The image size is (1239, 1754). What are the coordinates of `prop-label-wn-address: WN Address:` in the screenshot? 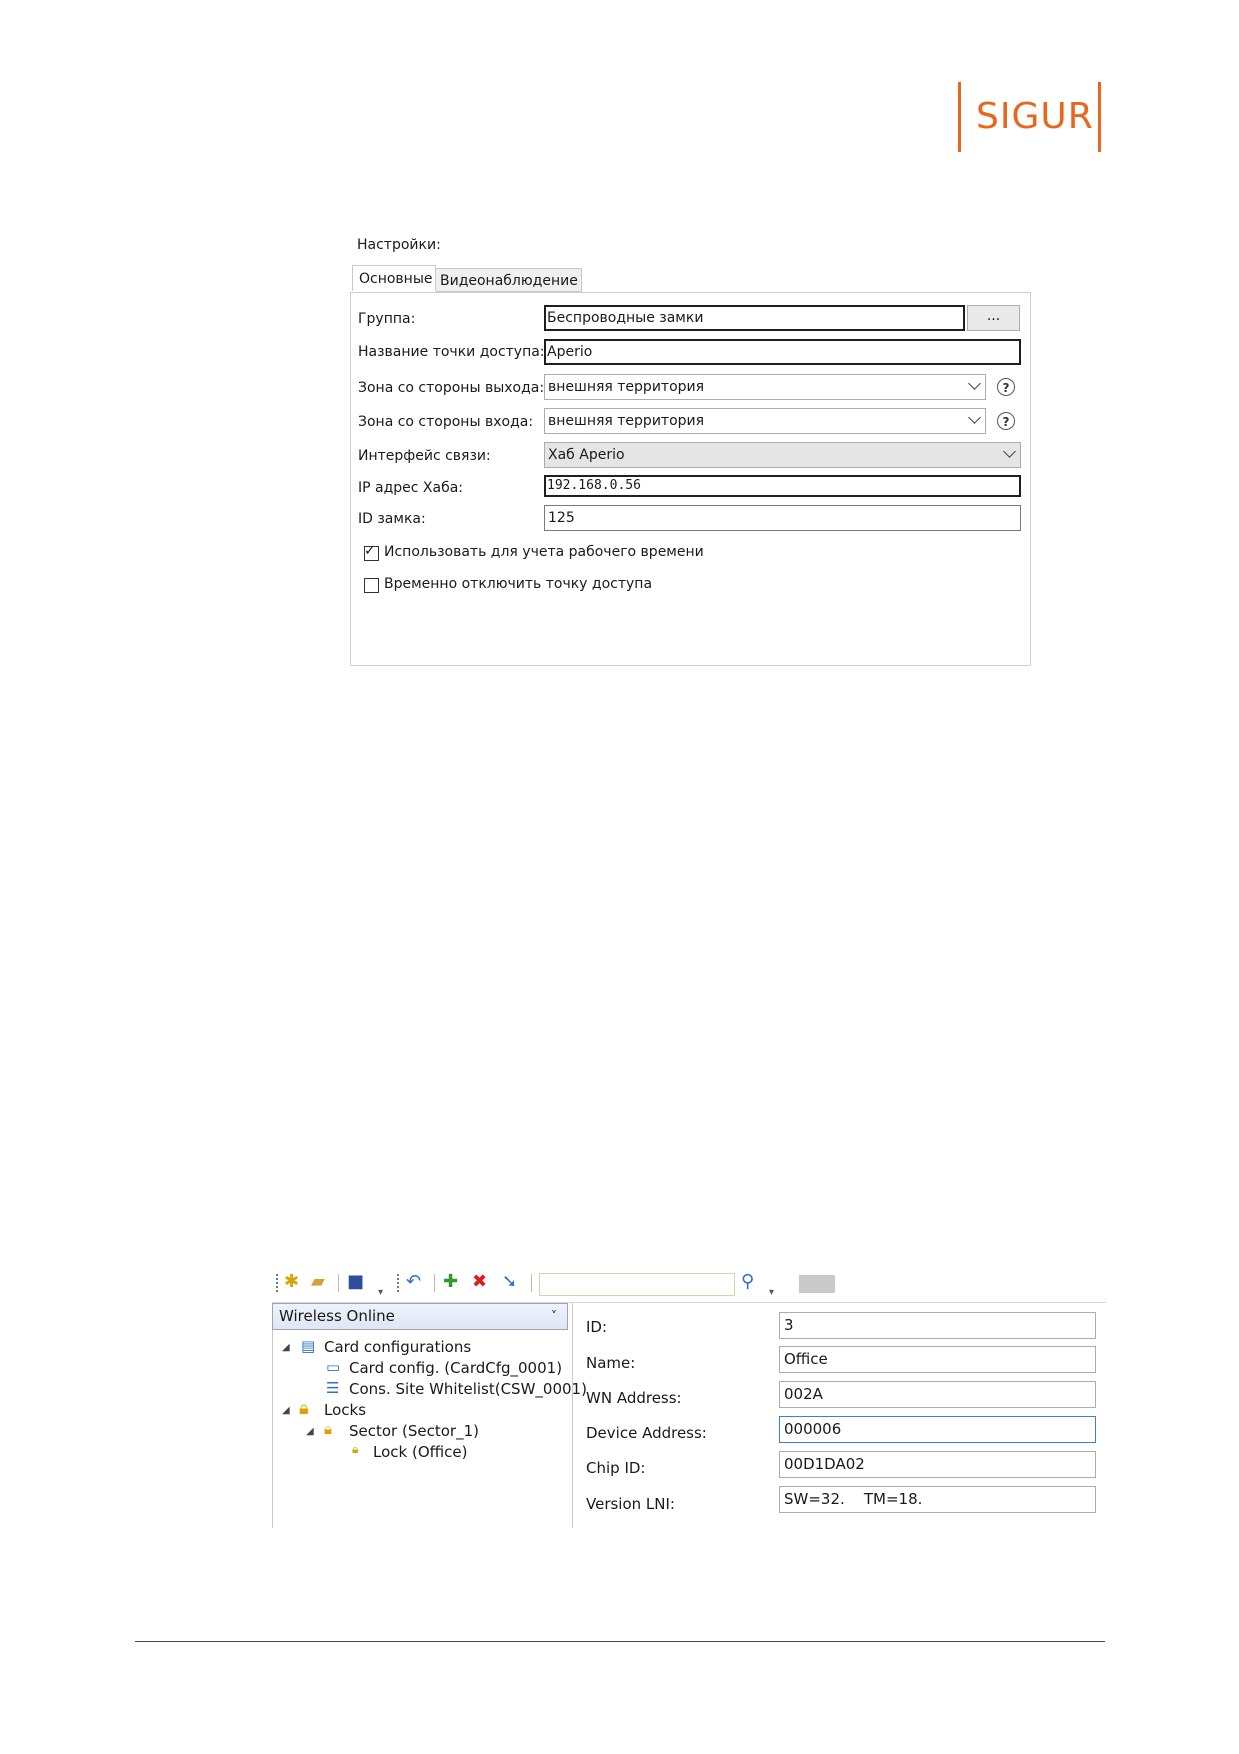 It's located at (634, 1398).